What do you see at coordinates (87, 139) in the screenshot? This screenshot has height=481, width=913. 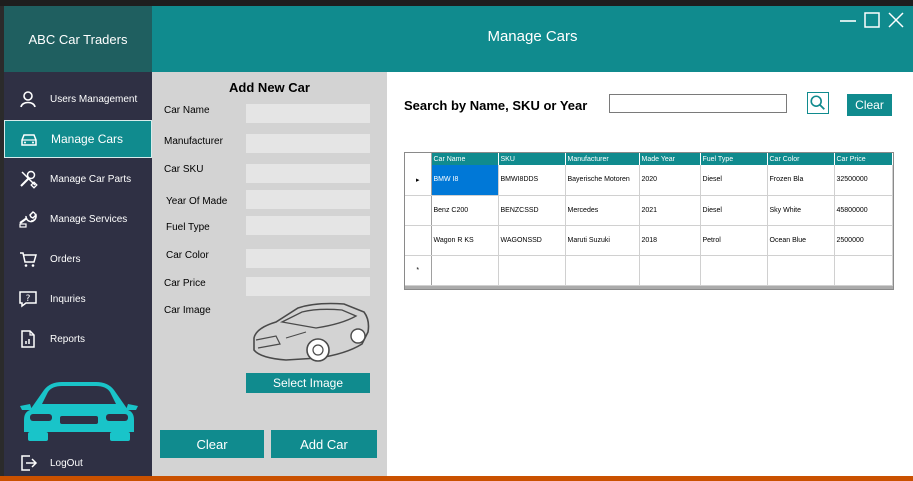 I see `sidebar-item-label: Manage Cars` at bounding box center [87, 139].